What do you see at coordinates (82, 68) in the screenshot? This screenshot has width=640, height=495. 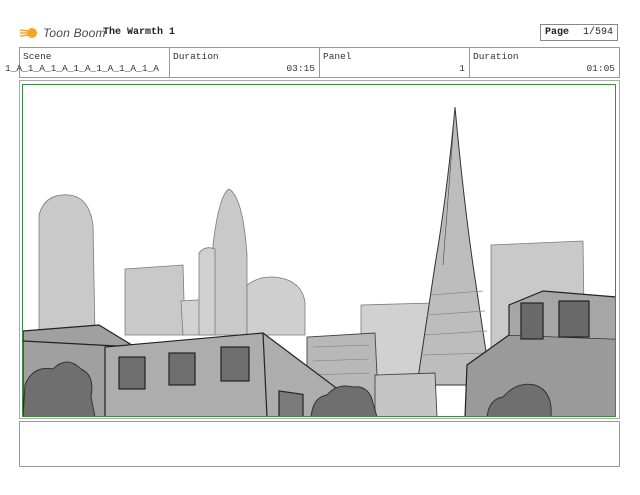 I see `scene-value: 1_A_1_A_1_A_1_A_1_A_1_A_1_A` at bounding box center [82, 68].